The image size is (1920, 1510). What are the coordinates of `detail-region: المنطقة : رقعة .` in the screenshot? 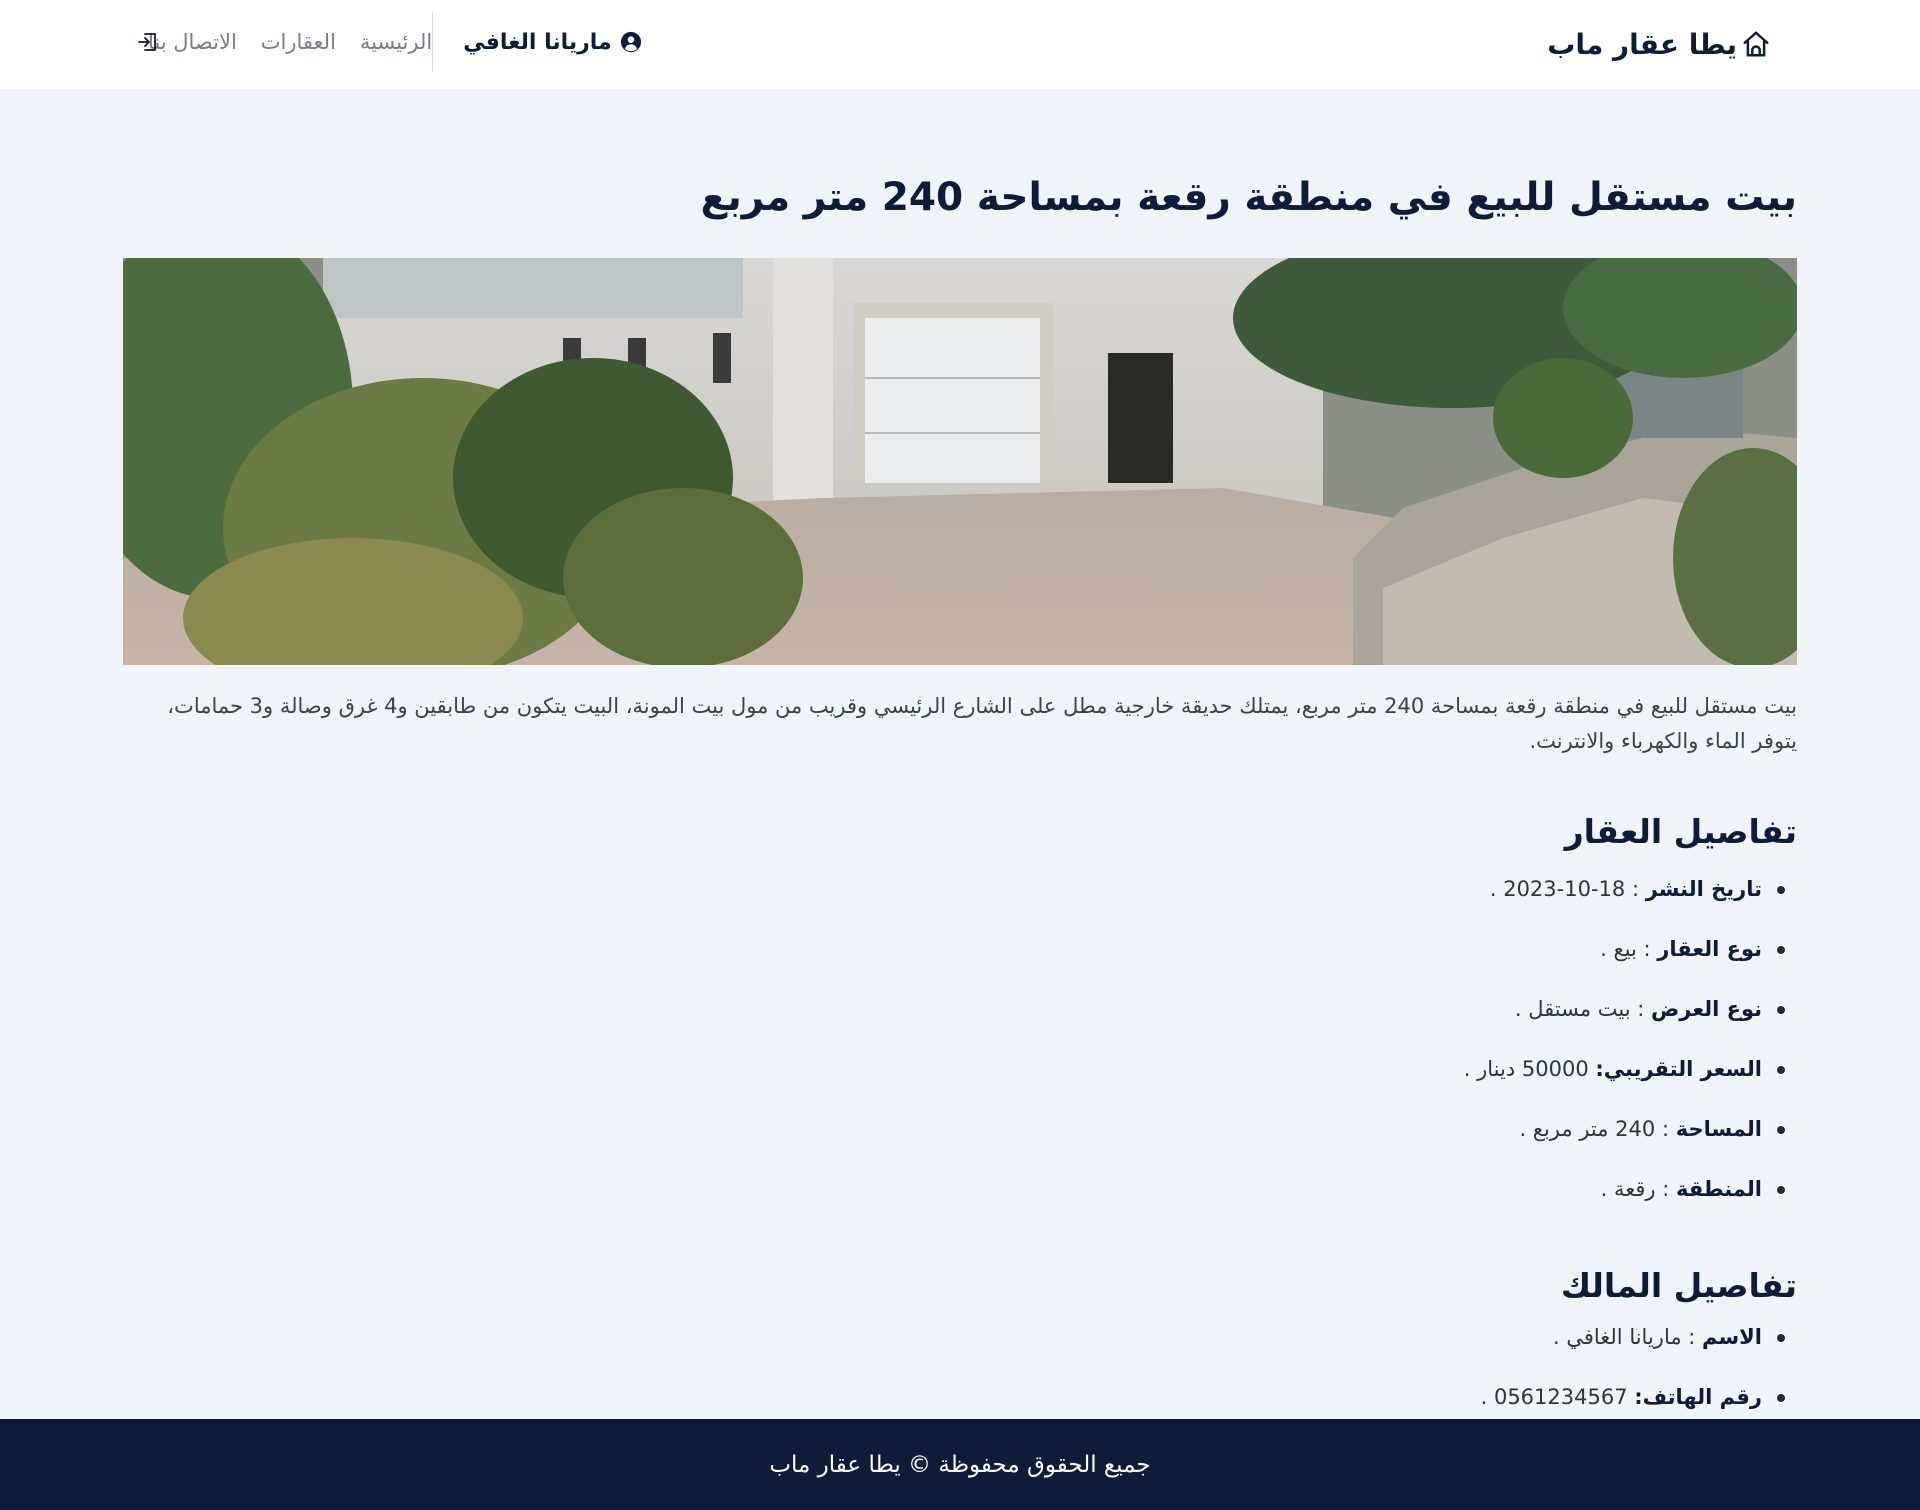 It's located at (954, 1189).